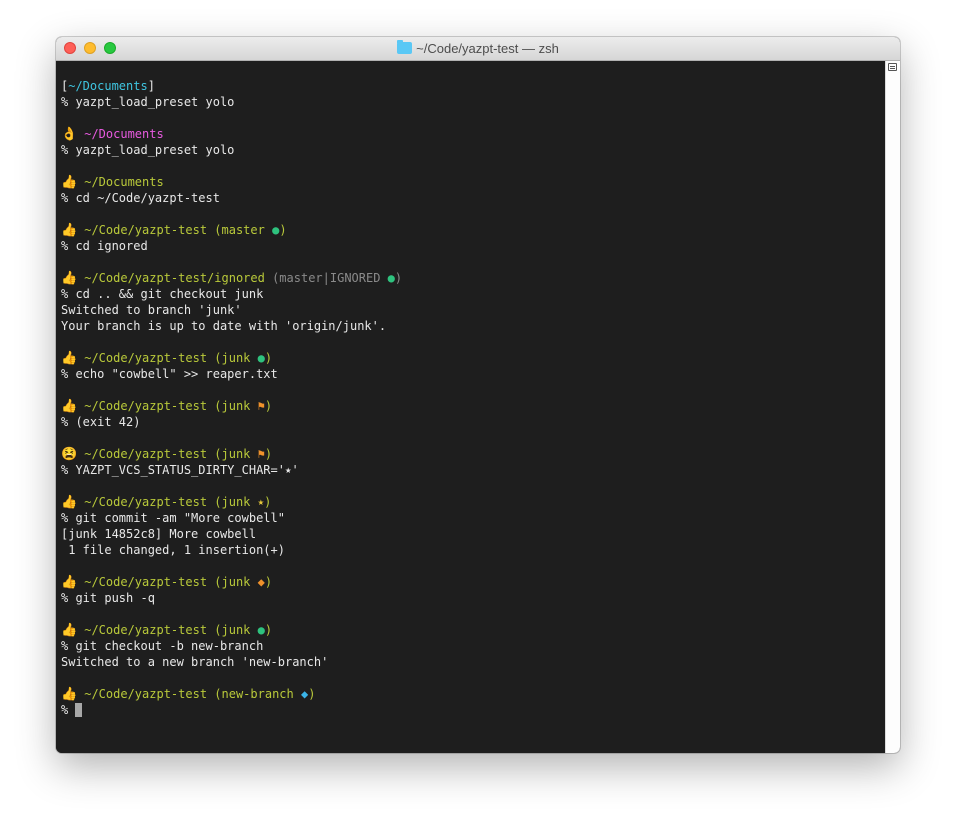 This screenshot has height=828, width=956. What do you see at coordinates (180, 470) in the screenshot?
I see `terminal-text: % YAZPT_VCS_STATUS_DIRTY_CHAR='⭑'` at bounding box center [180, 470].